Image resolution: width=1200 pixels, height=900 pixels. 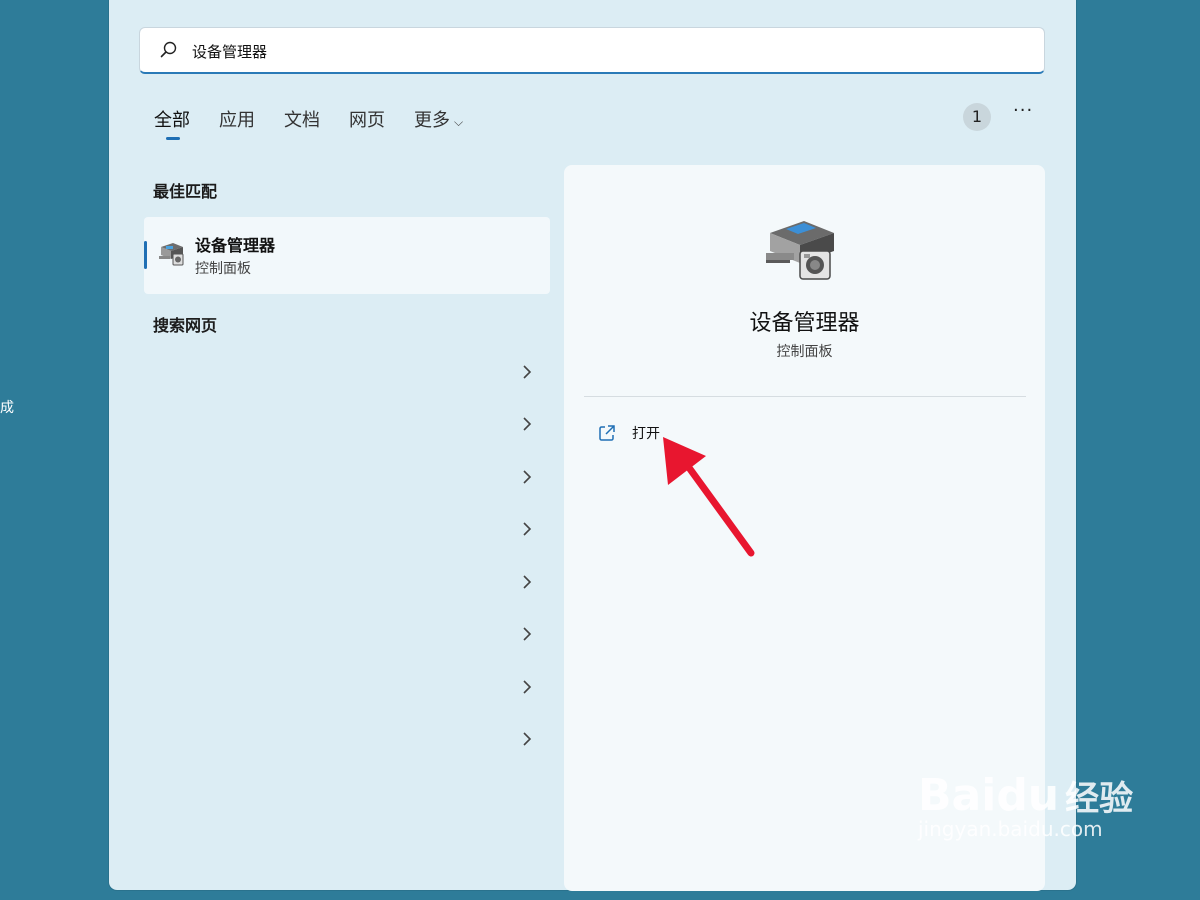 I want to click on annotation-arrow, so click(x=709, y=497).